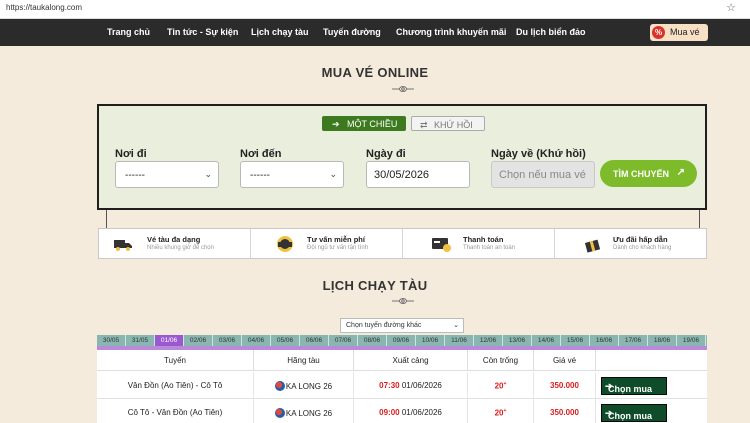 The height and width of the screenshot is (423, 750). What do you see at coordinates (641, 174) in the screenshot?
I see `find-trip-label: TÌM CHUYẾN` at bounding box center [641, 174].